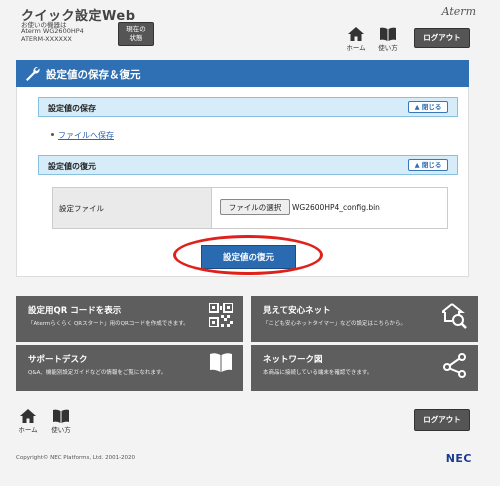  What do you see at coordinates (136, 38) in the screenshot?
I see `status-button-line-2: 状態` at bounding box center [136, 38].